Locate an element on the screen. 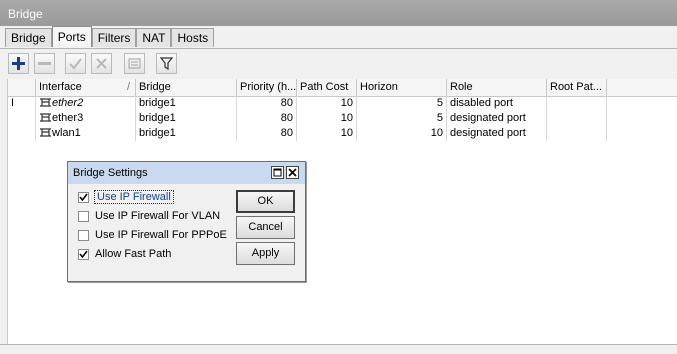  add-icon is located at coordinates (18, 63).